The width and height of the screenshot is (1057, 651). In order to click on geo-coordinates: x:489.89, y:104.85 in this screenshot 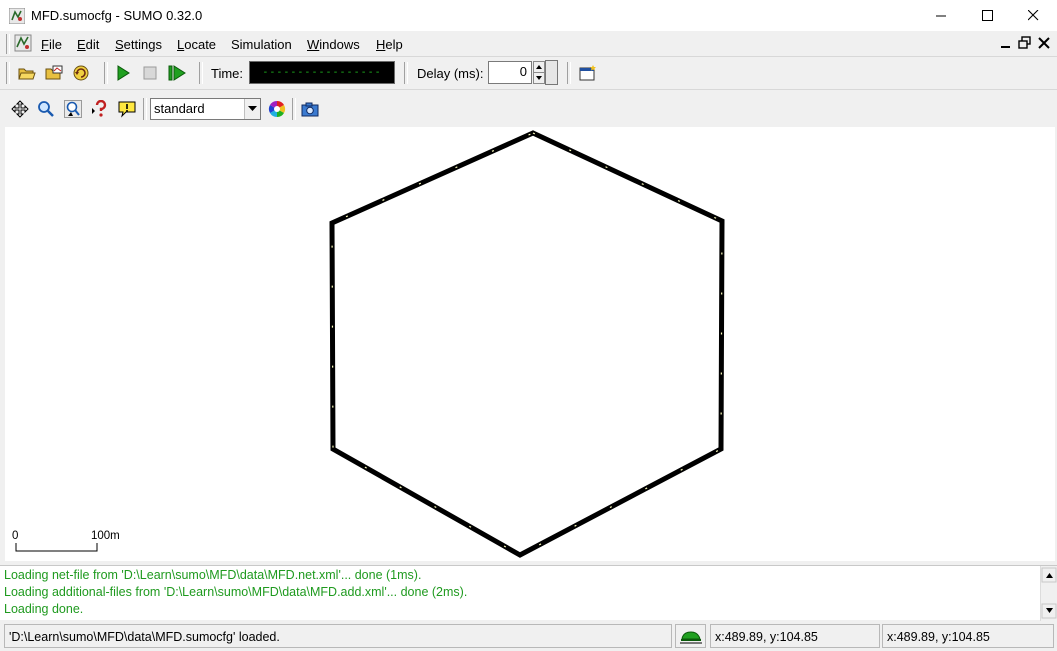, I will do `click(968, 636)`.